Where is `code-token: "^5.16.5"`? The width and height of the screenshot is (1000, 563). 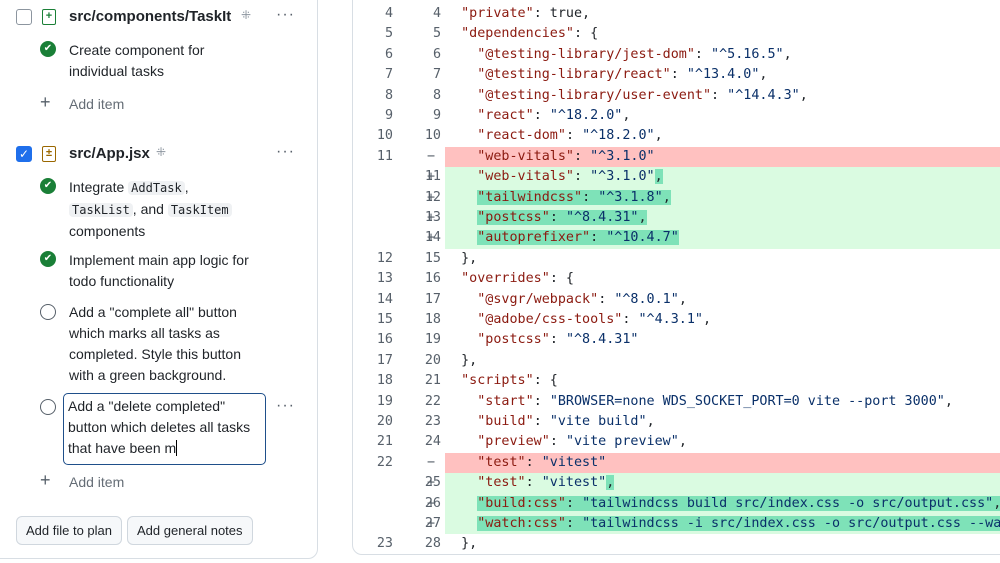
code-token: "^5.16.5" is located at coordinates (747, 54).